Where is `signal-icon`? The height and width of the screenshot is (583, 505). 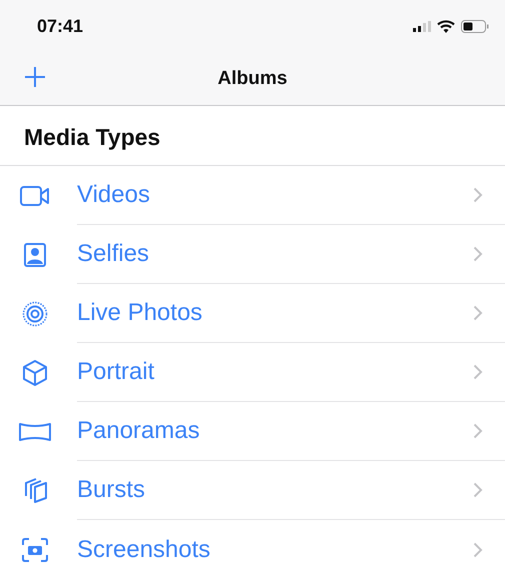 signal-icon is located at coordinates (422, 26).